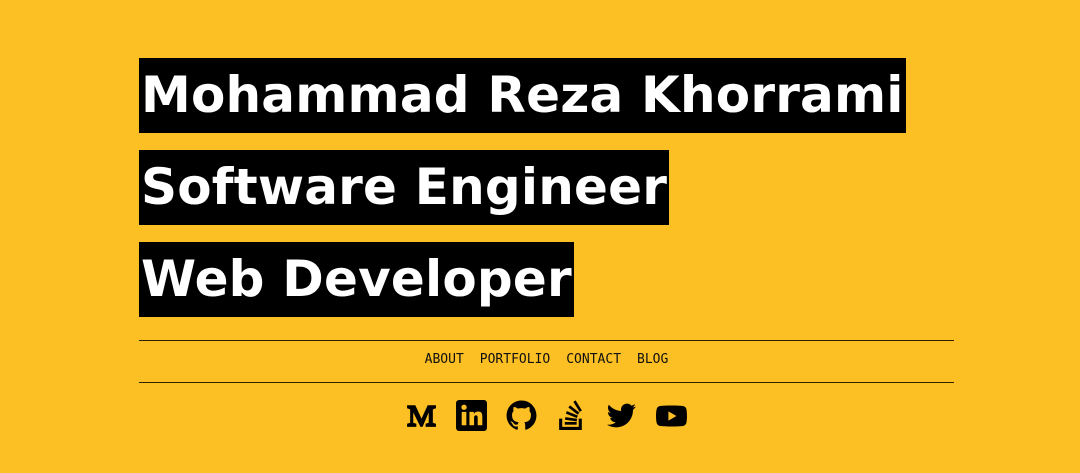 This screenshot has height=473, width=1080. I want to click on nav-blog: BLOG, so click(652, 359).